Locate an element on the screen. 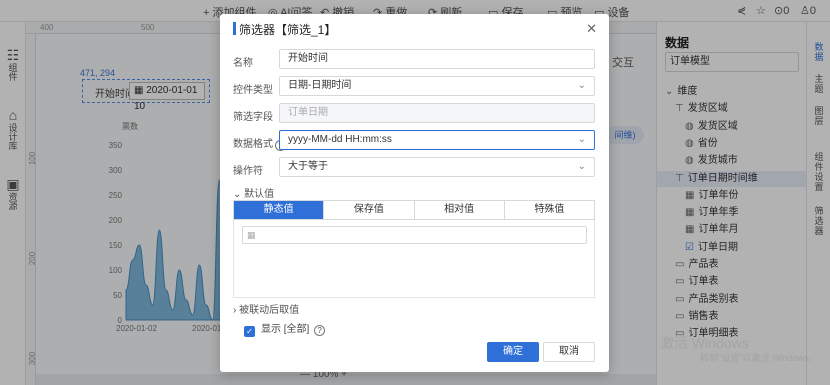  linked-value-section: › 被联动后取值 is located at coordinates (266, 308).